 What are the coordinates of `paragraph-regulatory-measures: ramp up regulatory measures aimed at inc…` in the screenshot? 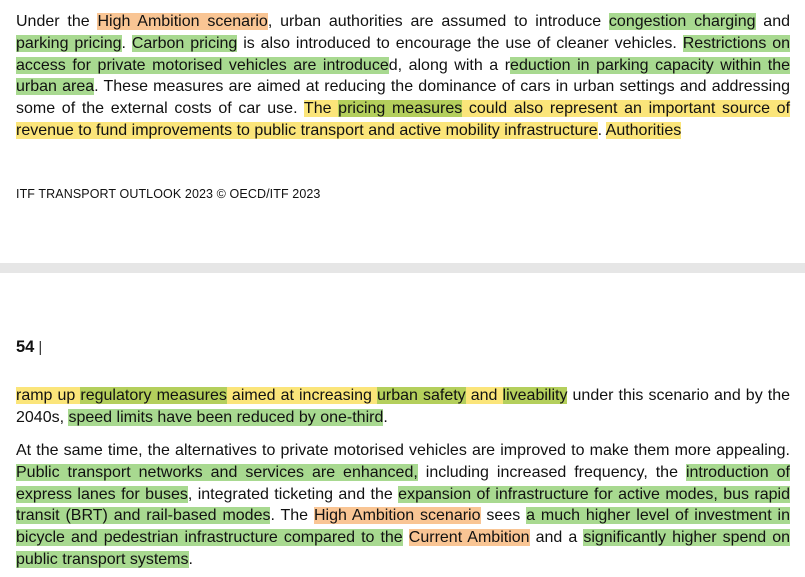 It's located at (403, 407).